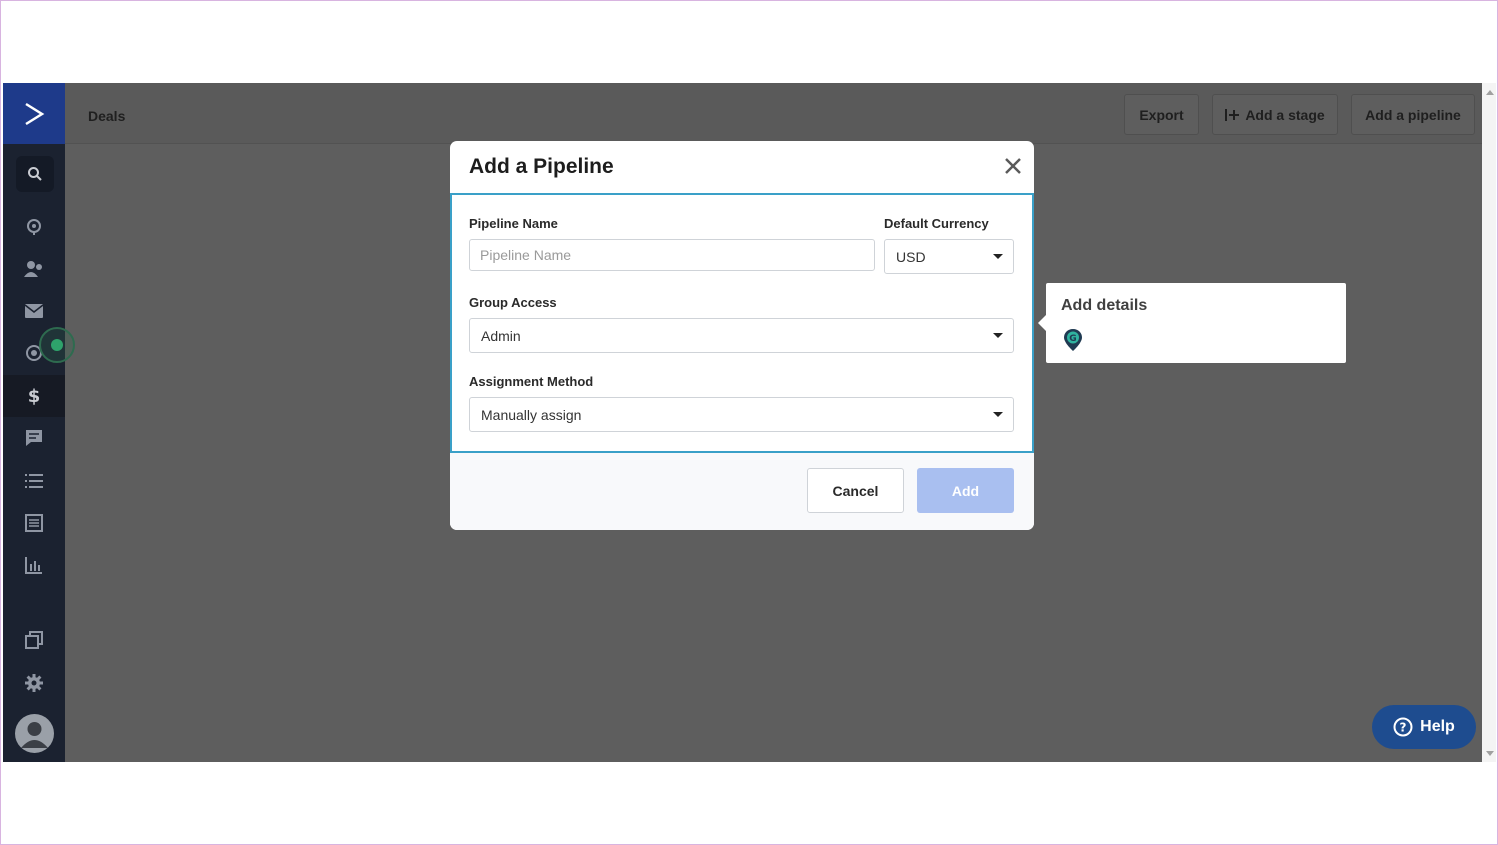 This screenshot has width=1498, height=845. I want to click on export-button-label: Export, so click(1161, 114).